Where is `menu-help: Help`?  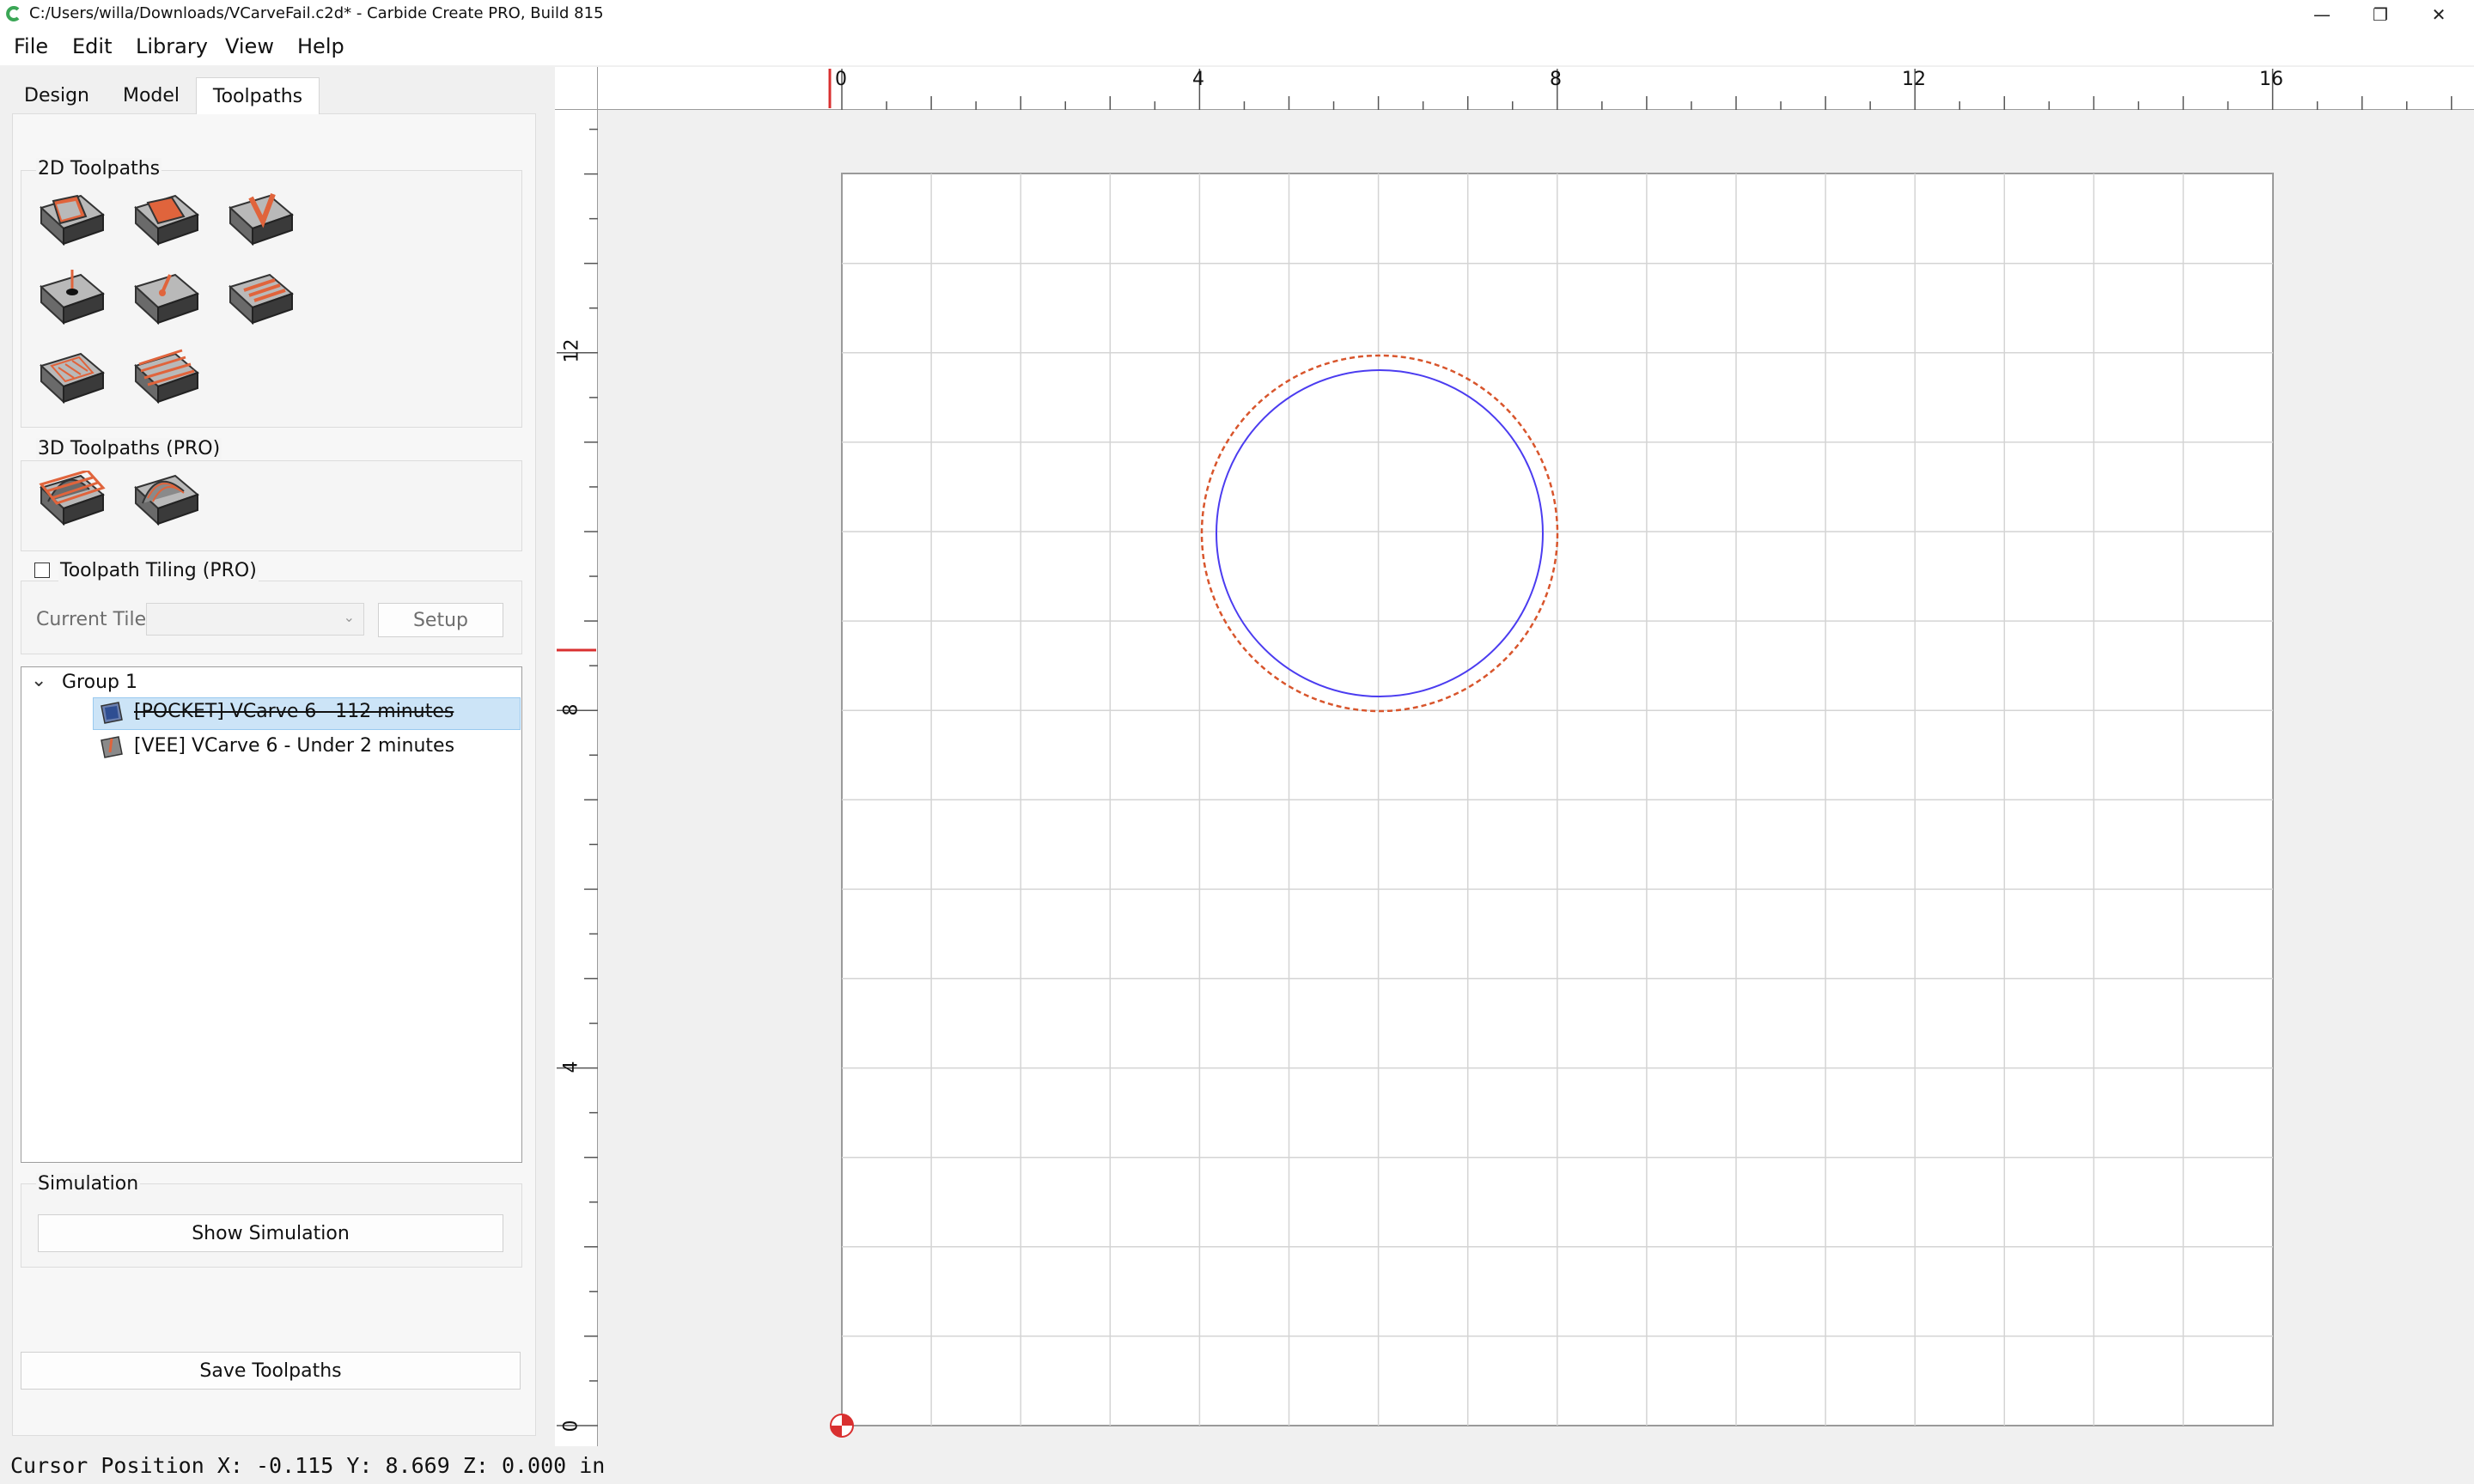 menu-help: Help is located at coordinates (320, 46).